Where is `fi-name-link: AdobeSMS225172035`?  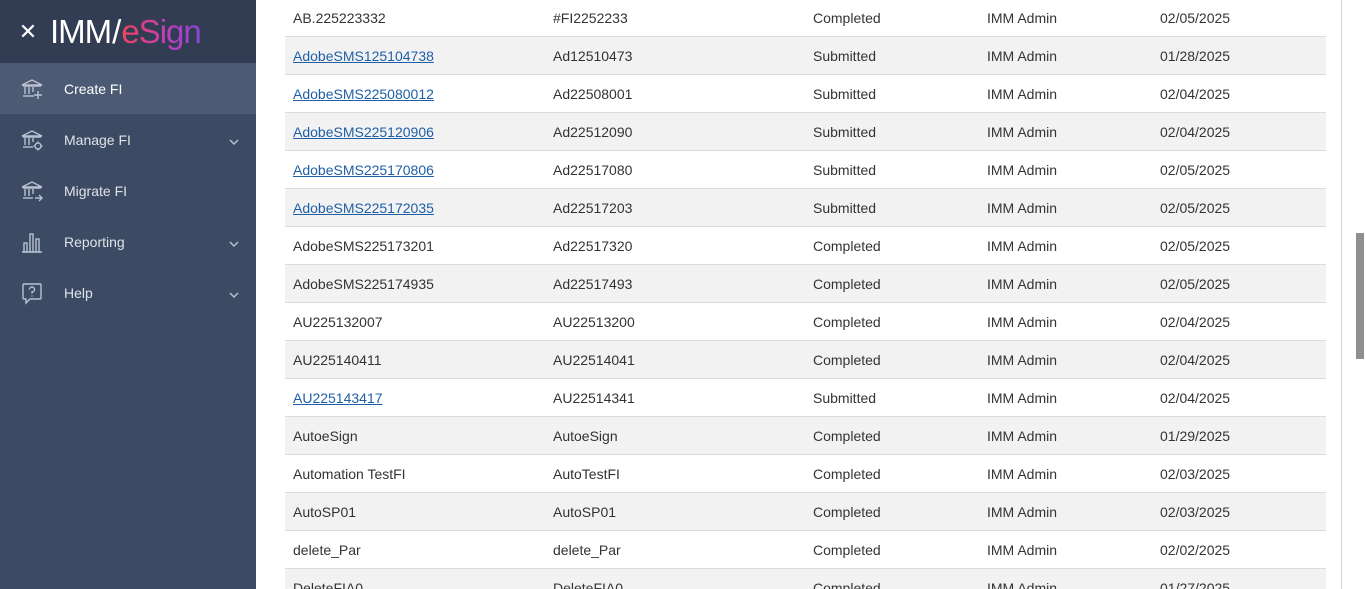
fi-name-link: AdobeSMS225172035 is located at coordinates (363, 208).